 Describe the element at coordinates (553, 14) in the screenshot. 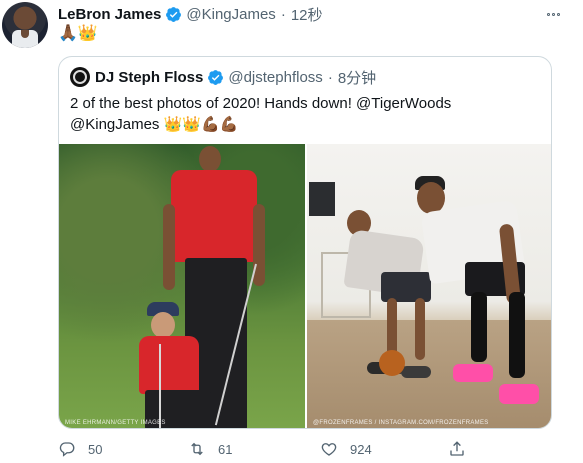

I see `more-options-icon` at that location.